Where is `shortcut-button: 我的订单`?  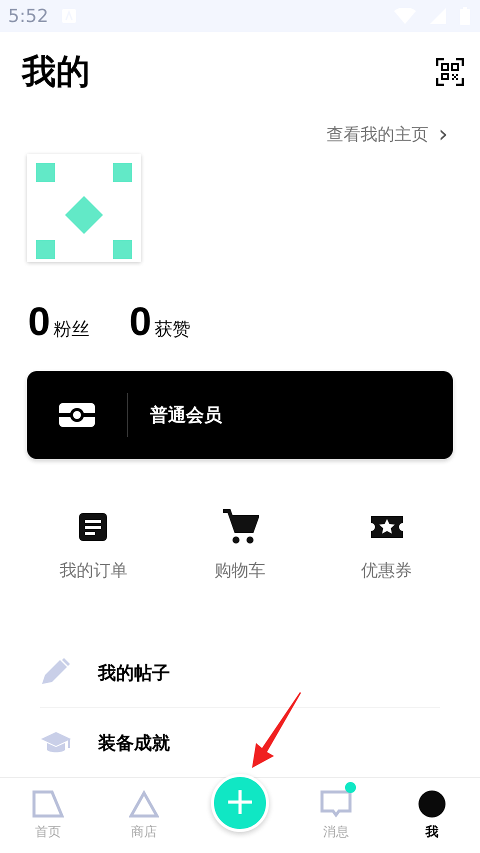 shortcut-button: 我的订单 is located at coordinates (93, 544).